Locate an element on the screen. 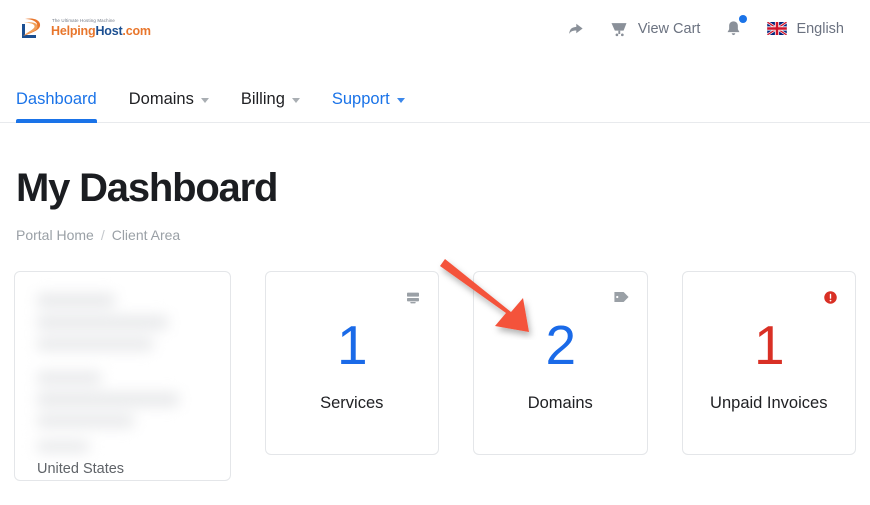  services-card: 1 Services is located at coordinates (351, 363).